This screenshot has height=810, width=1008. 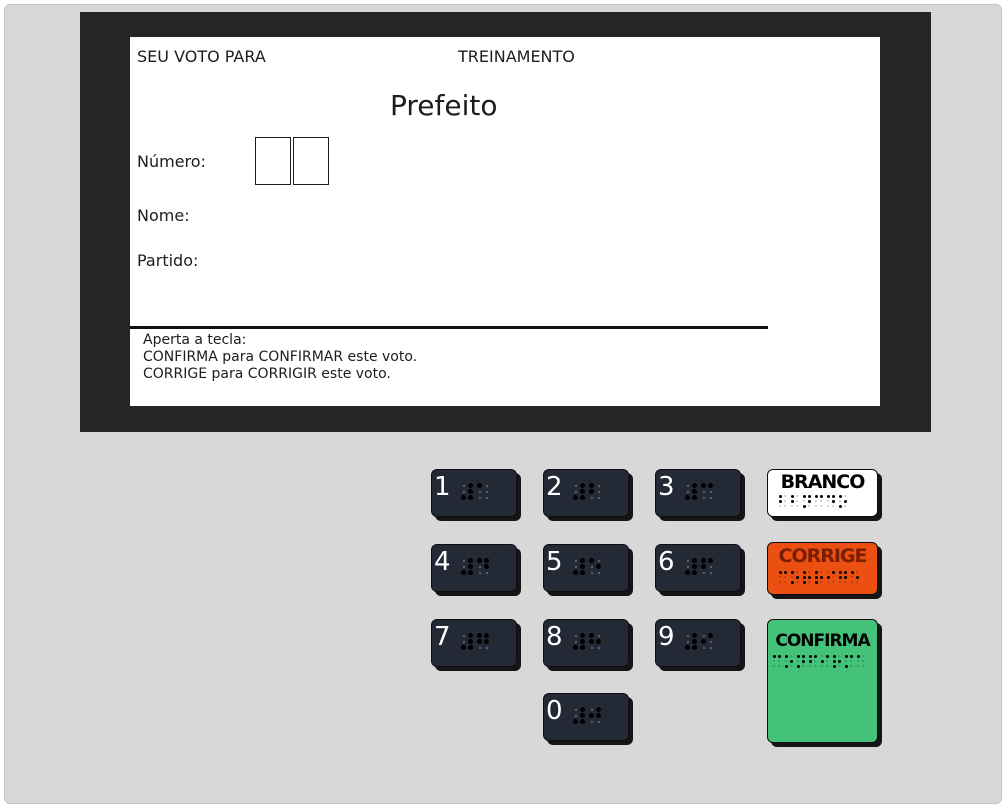 I want to click on key-7-button: 7, so click(x=474, y=643).